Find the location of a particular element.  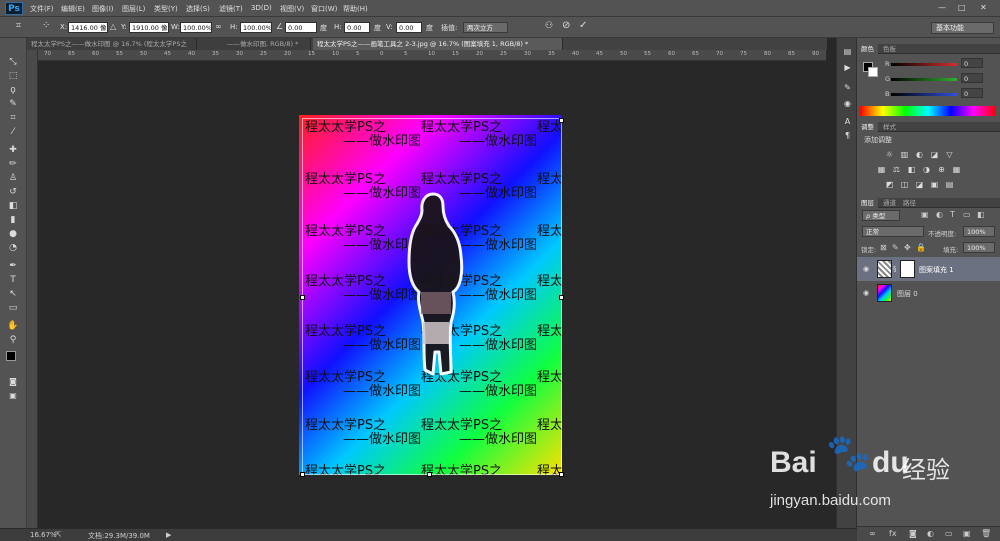

zoom-tool-icon: ⚲ is located at coordinates (13, 340).